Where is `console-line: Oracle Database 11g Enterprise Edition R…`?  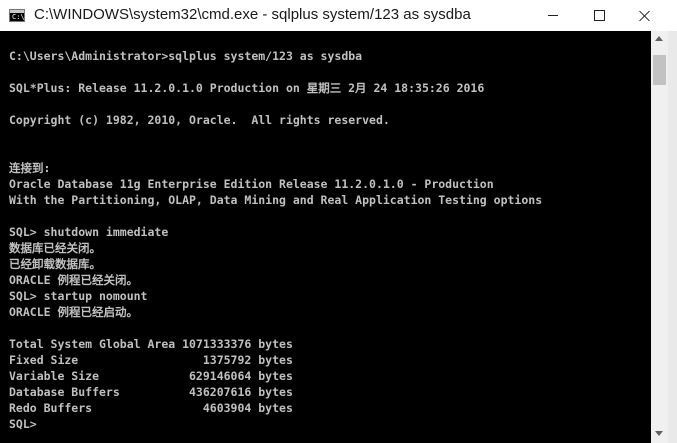 console-line: Oracle Database 11g Enterprise Edition R… is located at coordinates (251, 184).